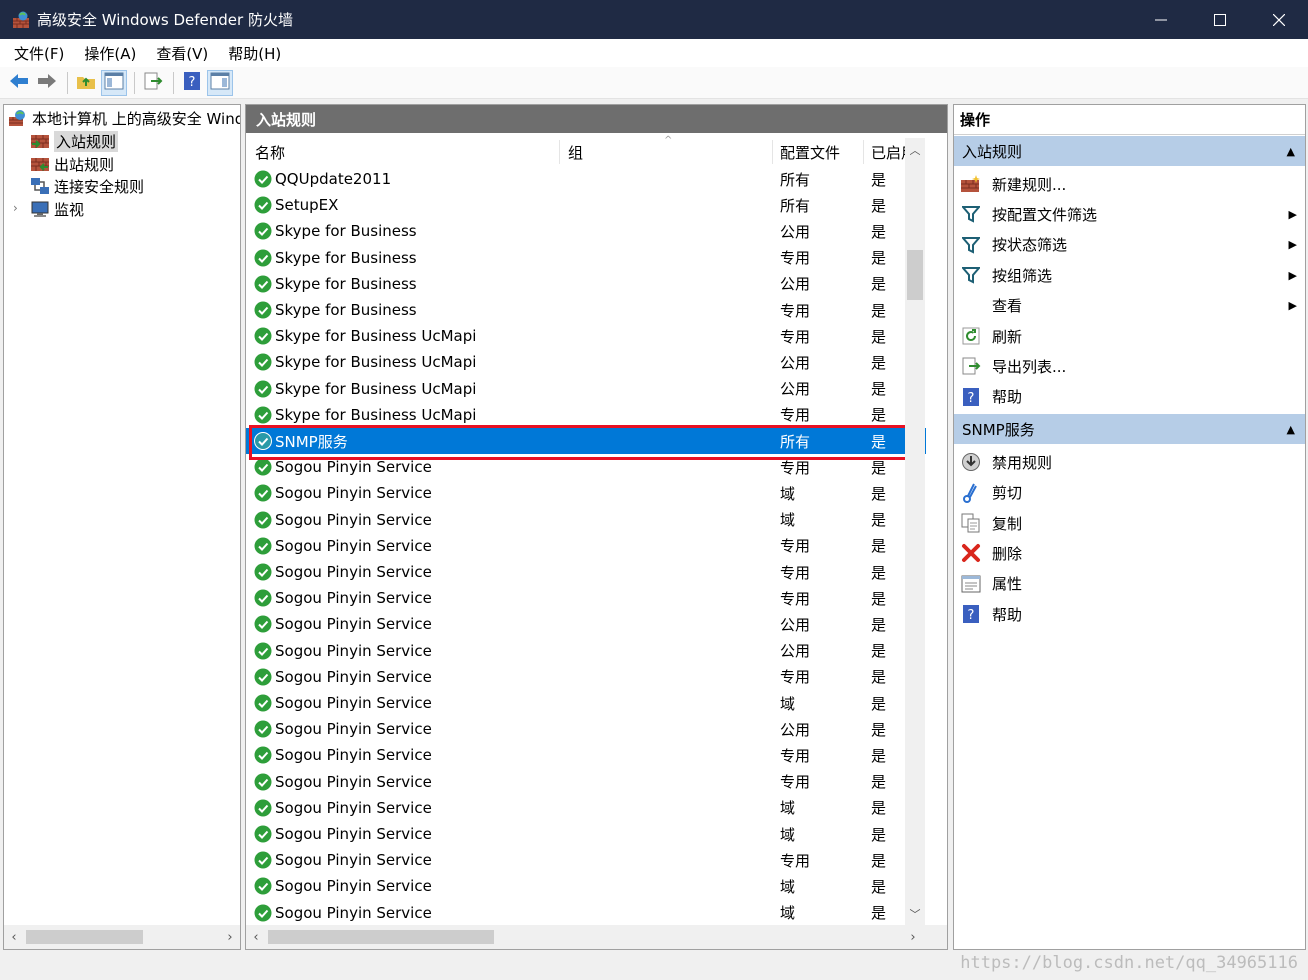 Image resolution: width=1308 pixels, height=980 pixels. What do you see at coordinates (254, 53) in the screenshot?
I see `menu-help: 帮助(H)` at bounding box center [254, 53].